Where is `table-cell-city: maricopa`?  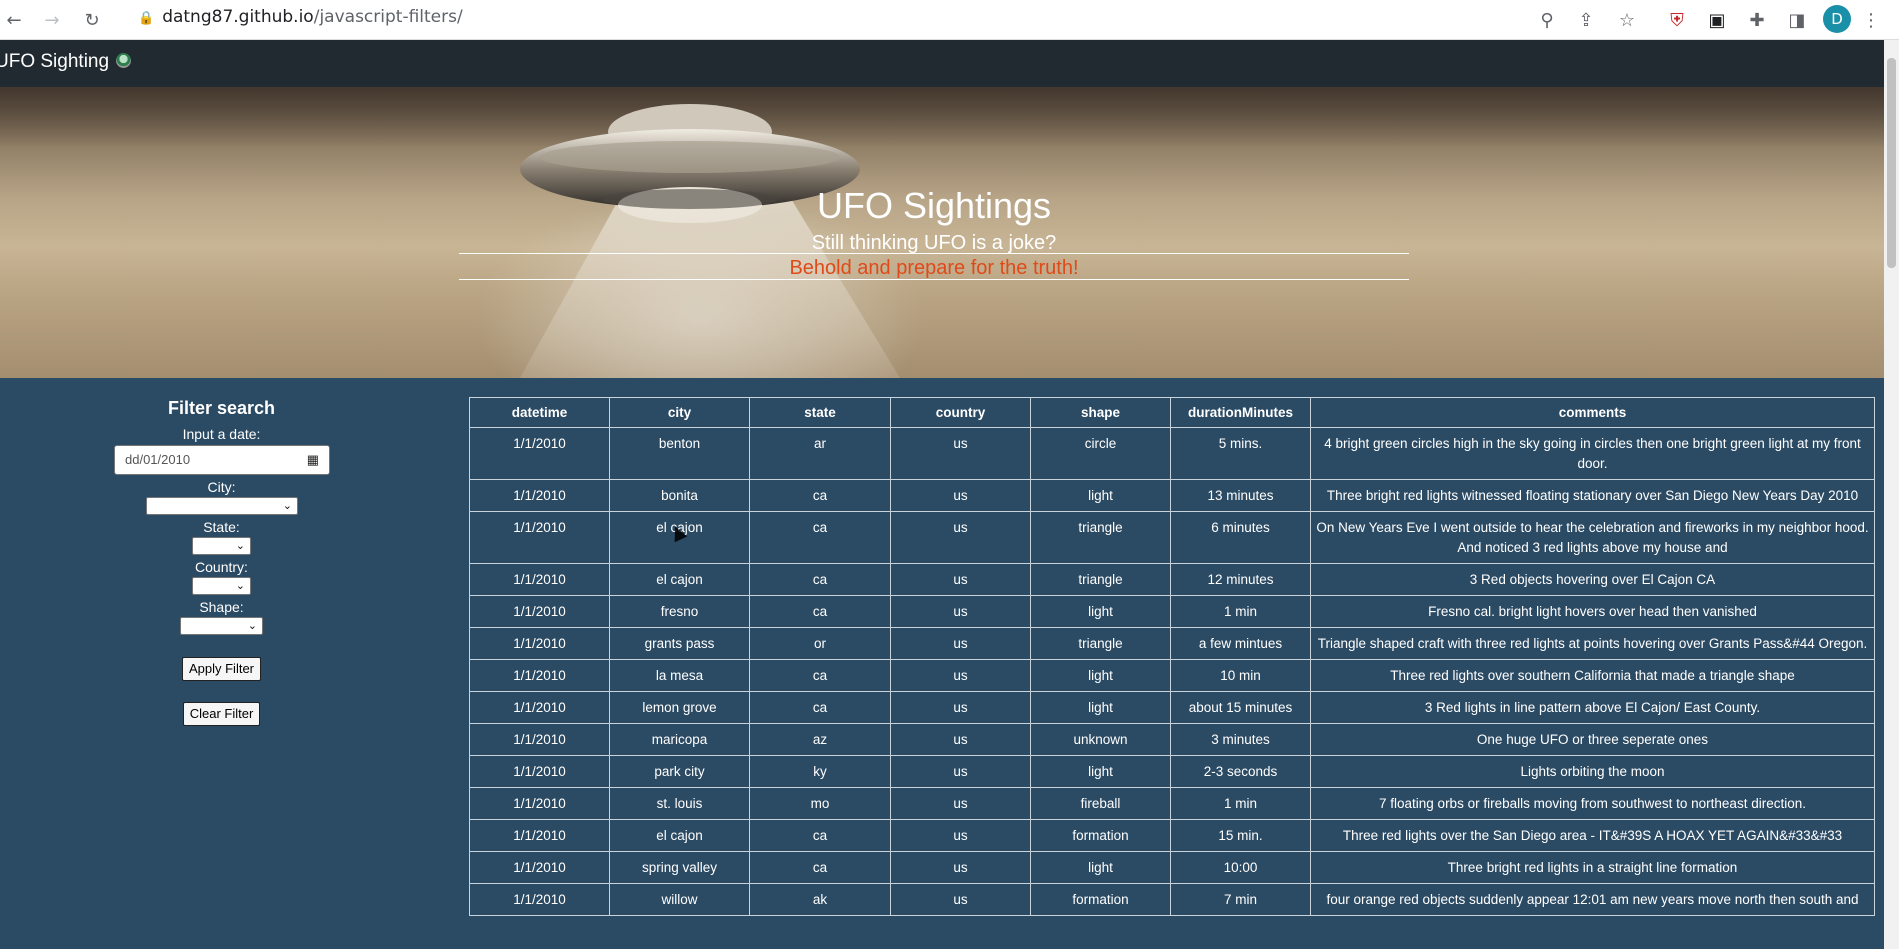
table-cell-city: maricopa is located at coordinates (679, 739).